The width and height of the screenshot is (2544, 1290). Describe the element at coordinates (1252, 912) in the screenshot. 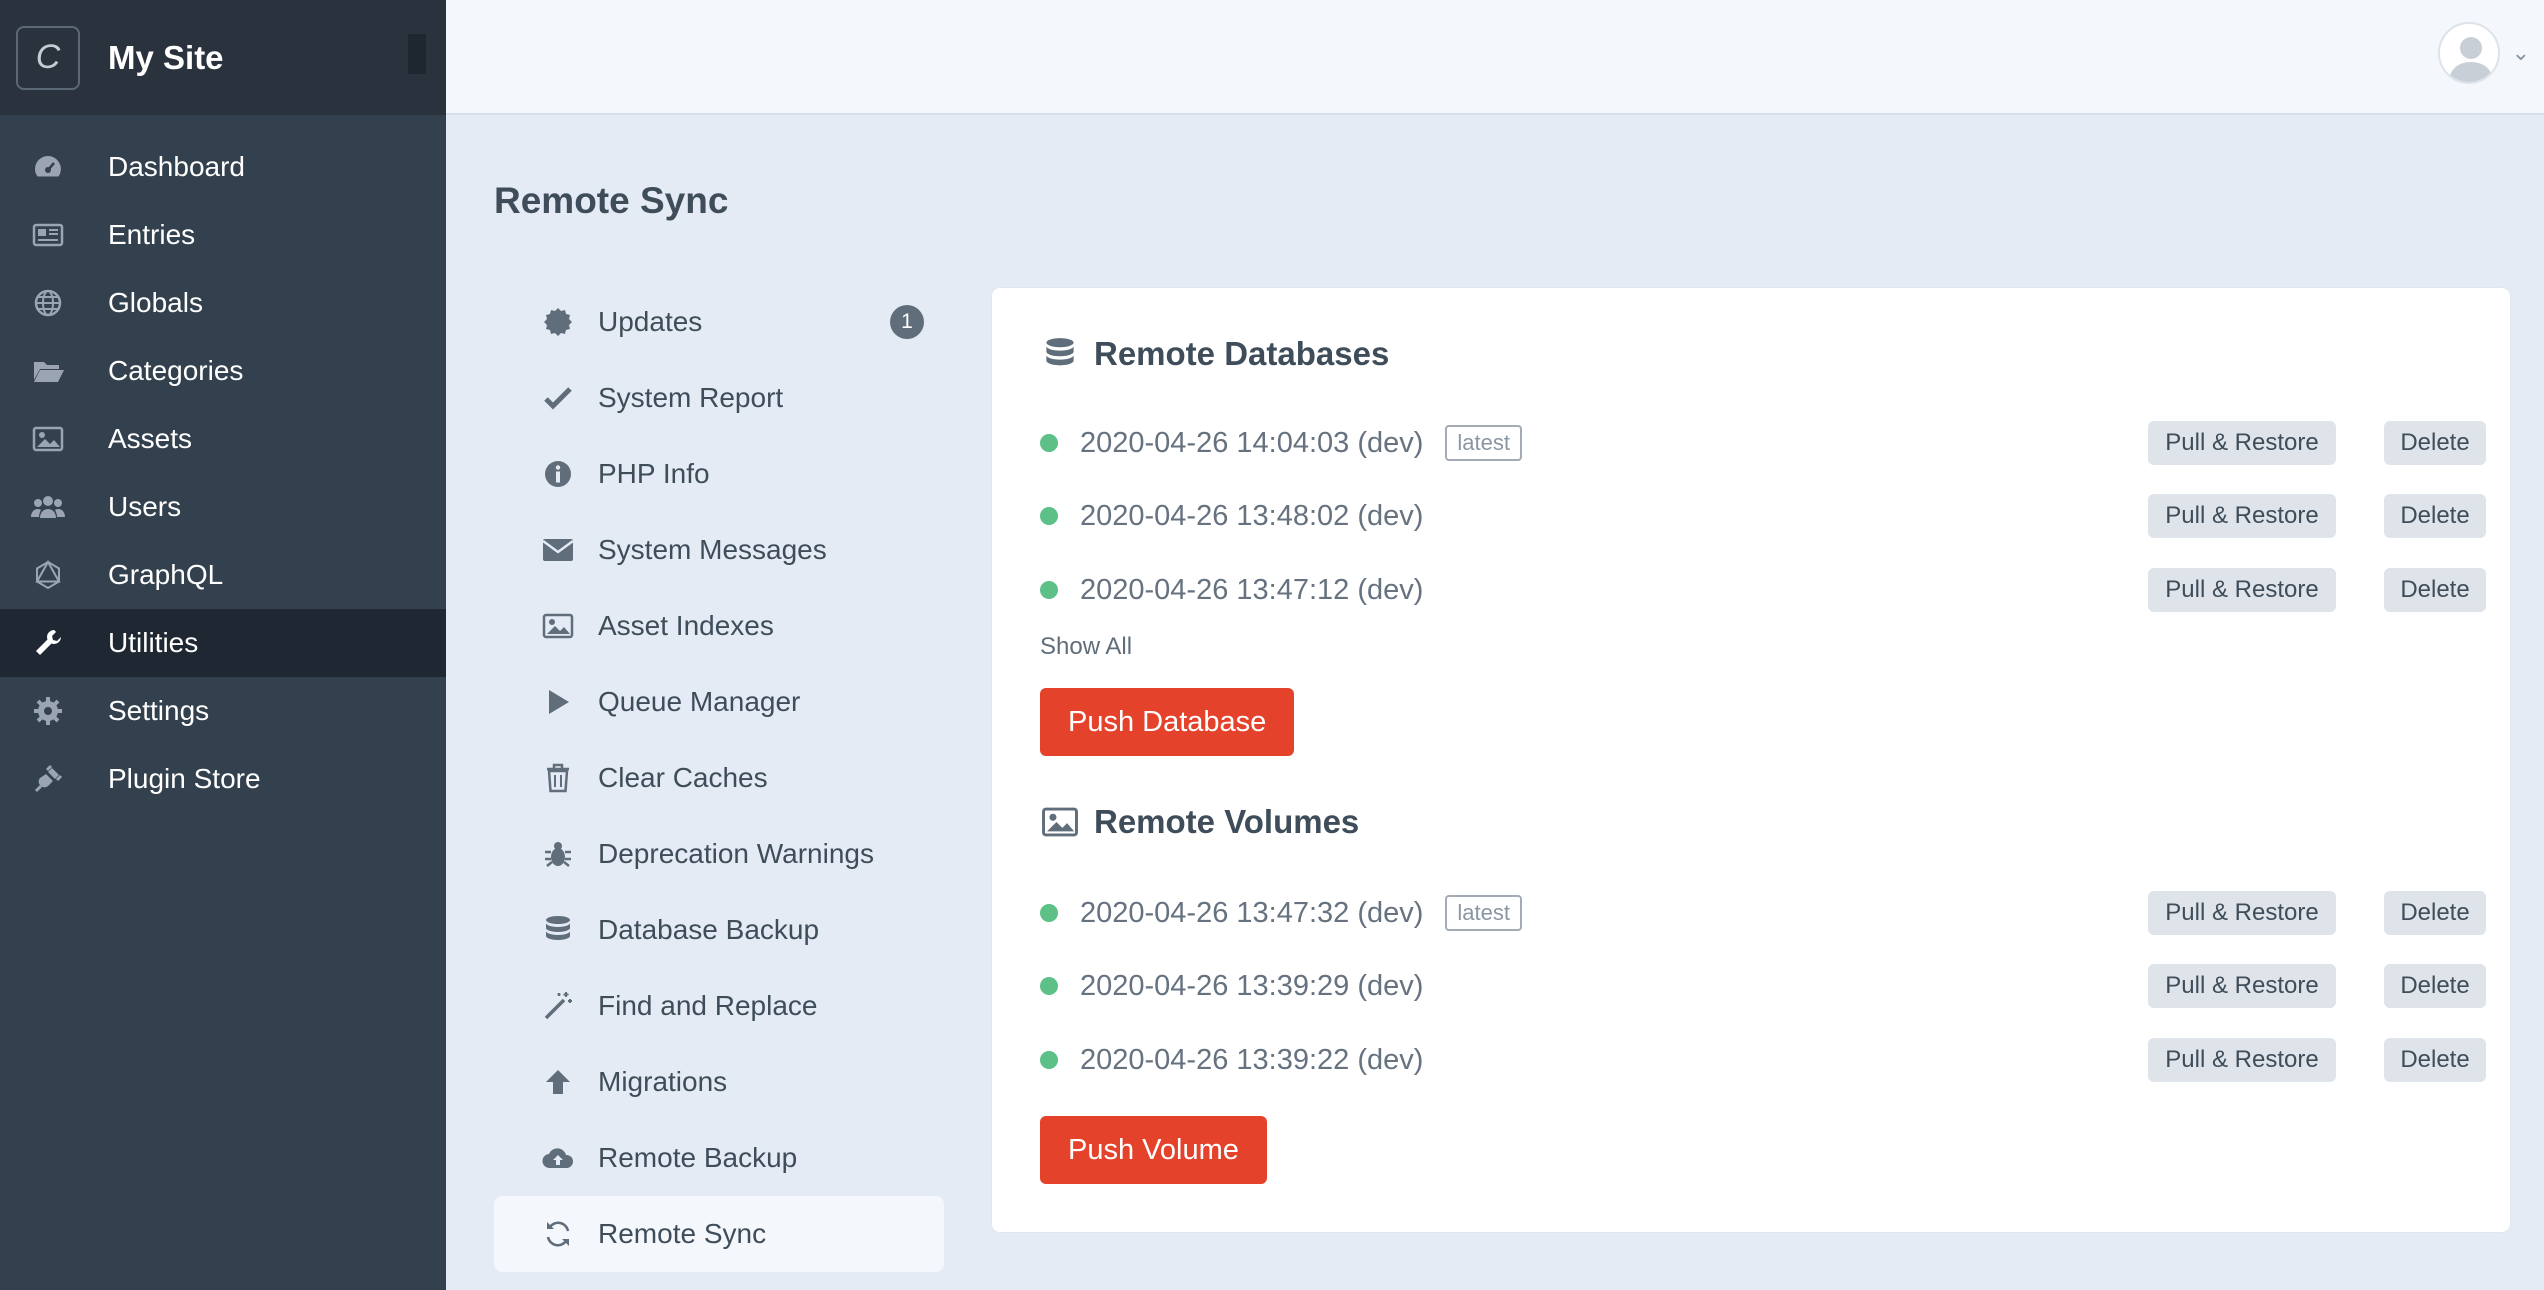

I see `backup-label: 2020-04-26 13:47:32 (dev)` at that location.